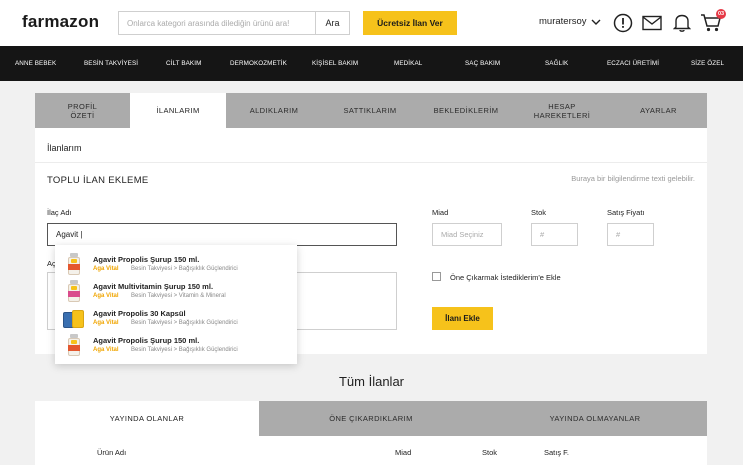 This screenshot has width=743, height=465. Describe the element at coordinates (482, 63) in the screenshot. I see `nav-item-sac-bakim: SAÇ BAKIM` at that location.